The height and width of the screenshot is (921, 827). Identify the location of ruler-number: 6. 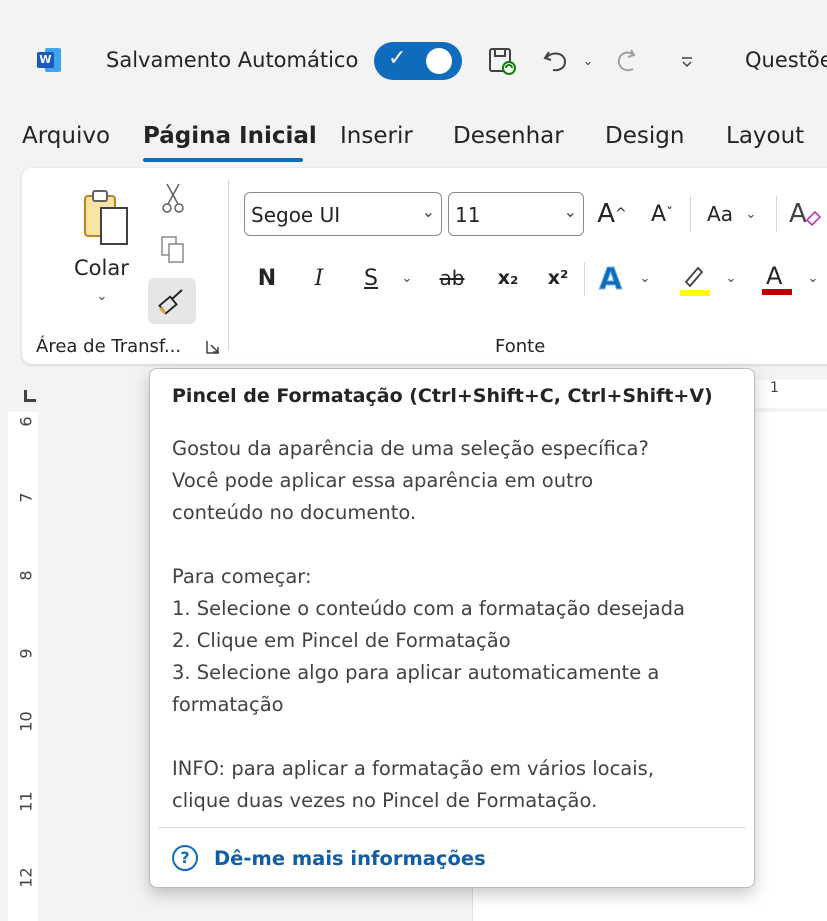
(26, 421).